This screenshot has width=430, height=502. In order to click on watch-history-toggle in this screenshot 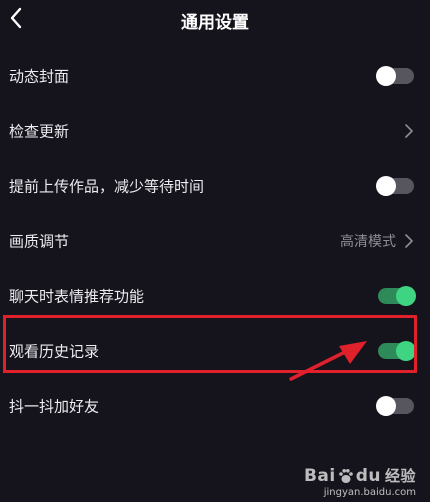, I will do `click(397, 350)`.